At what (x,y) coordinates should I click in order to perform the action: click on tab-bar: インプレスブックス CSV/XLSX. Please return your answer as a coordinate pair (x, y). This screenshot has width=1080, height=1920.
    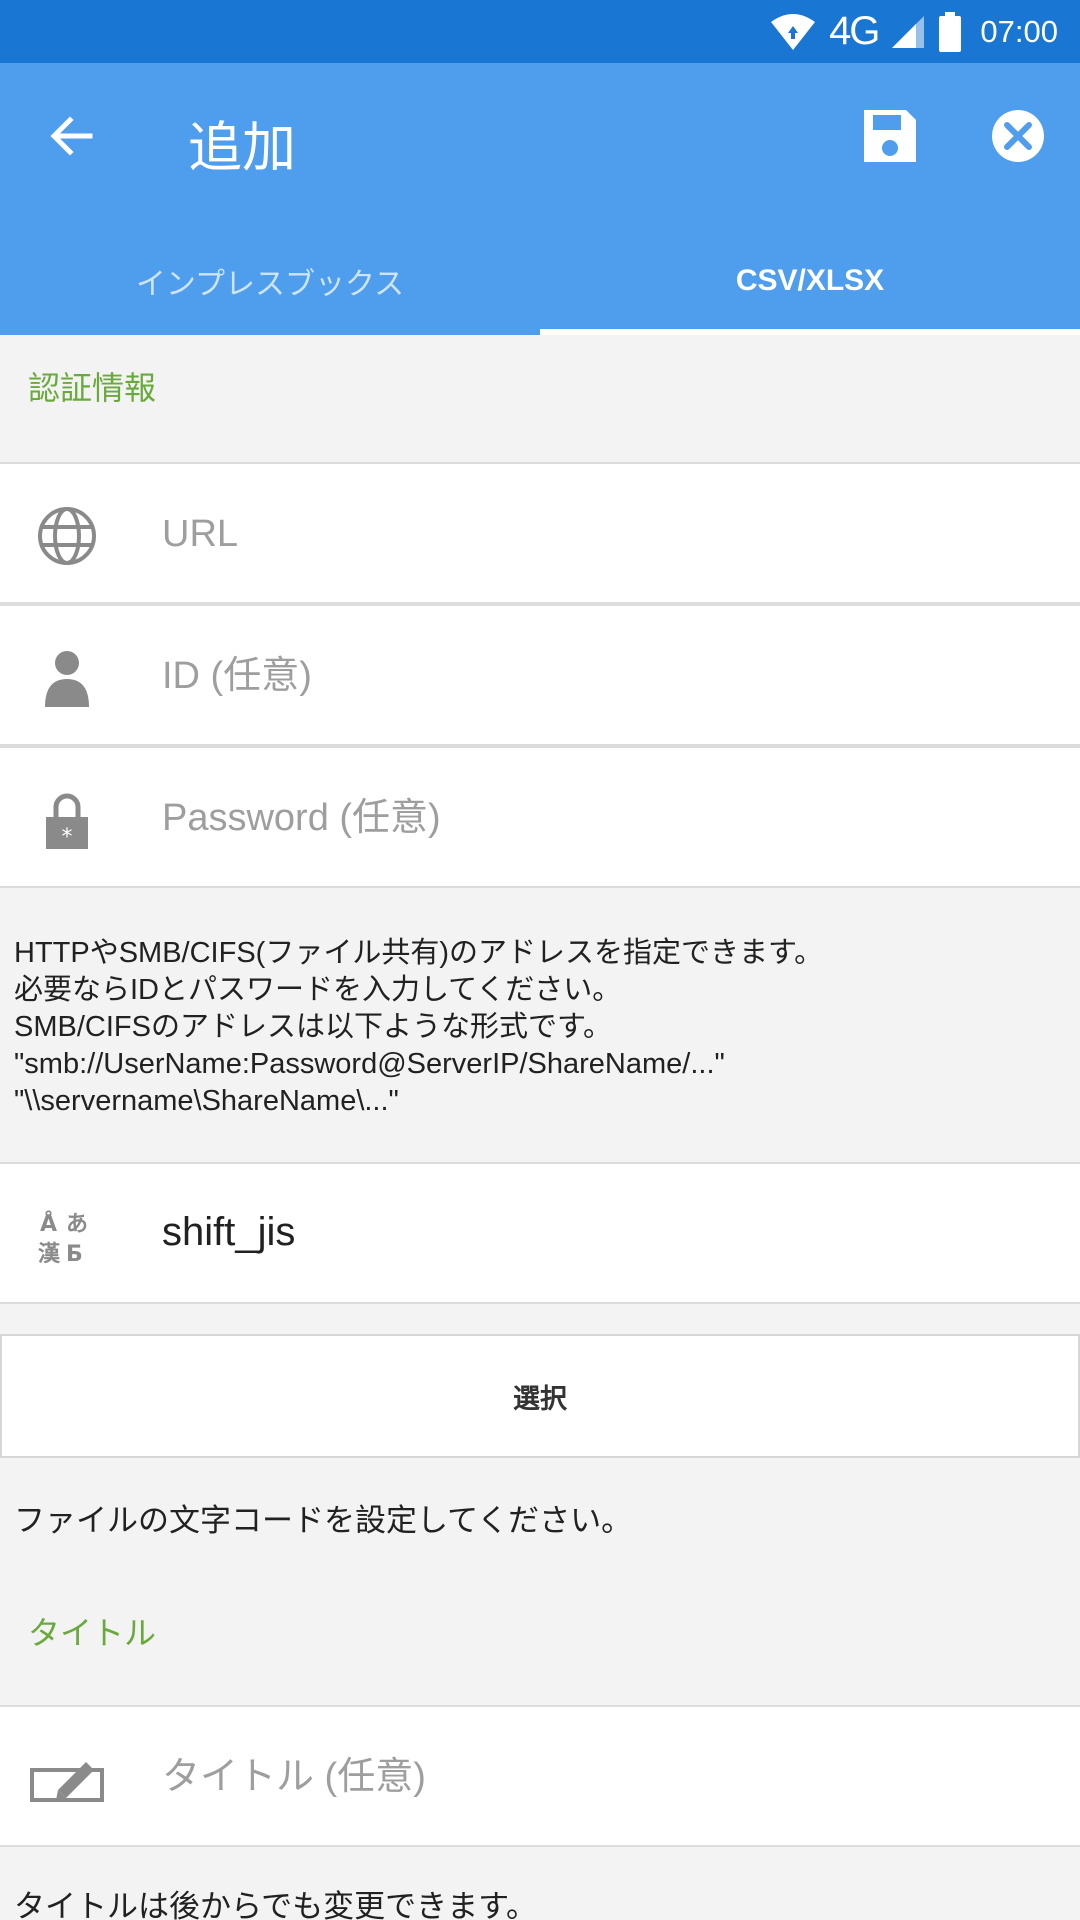
    Looking at the image, I should click on (540, 280).